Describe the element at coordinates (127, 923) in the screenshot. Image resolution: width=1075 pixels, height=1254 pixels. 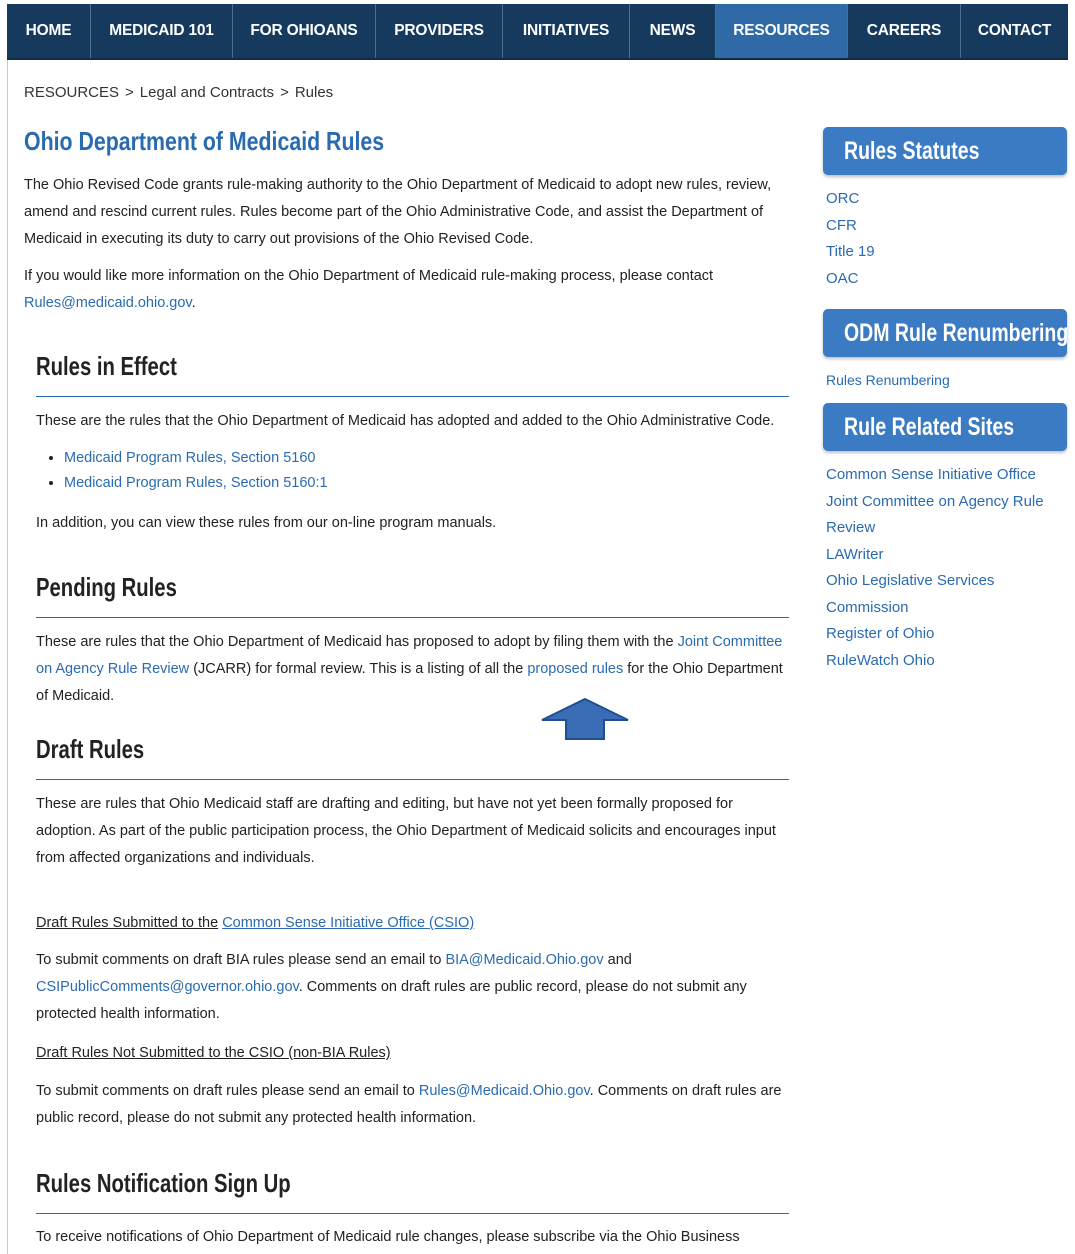
I see `csio-subheading-text: Draft Rules Submitted to the` at that location.